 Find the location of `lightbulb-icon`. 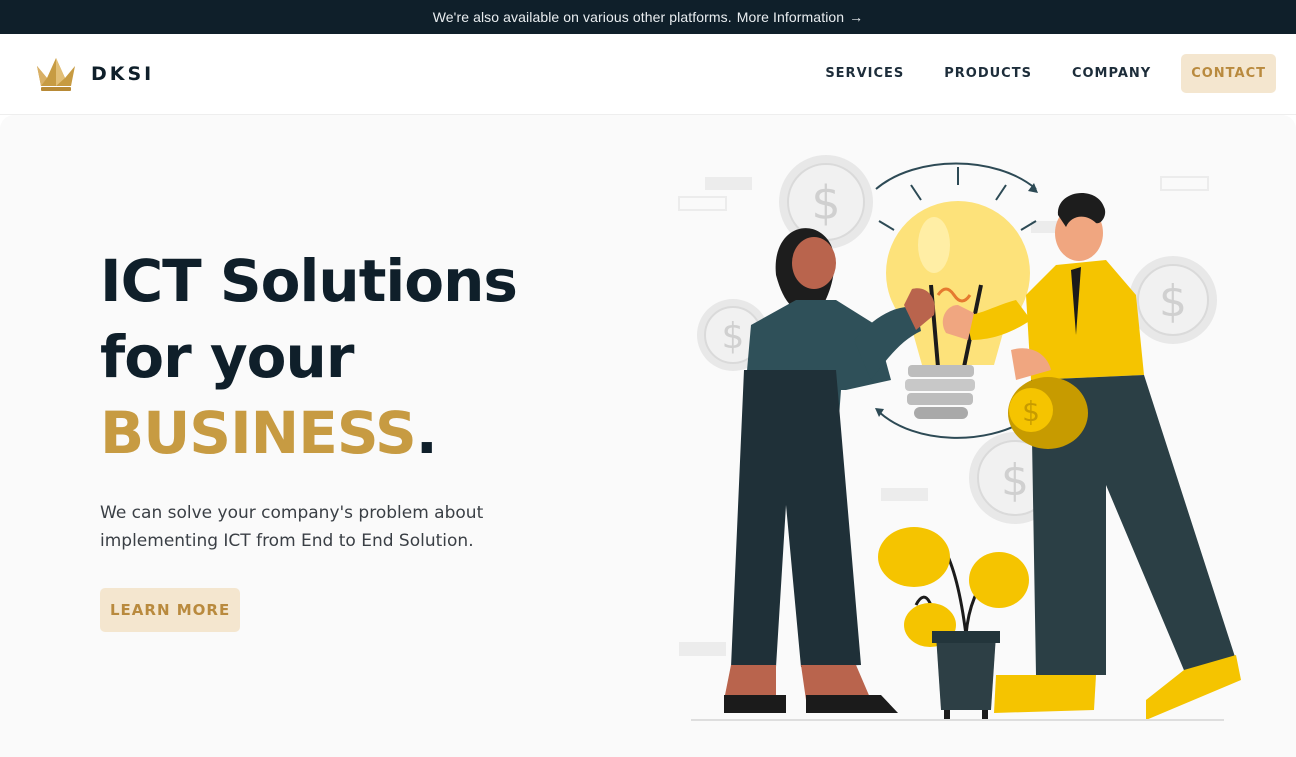

lightbulb-icon is located at coordinates (957, 293).